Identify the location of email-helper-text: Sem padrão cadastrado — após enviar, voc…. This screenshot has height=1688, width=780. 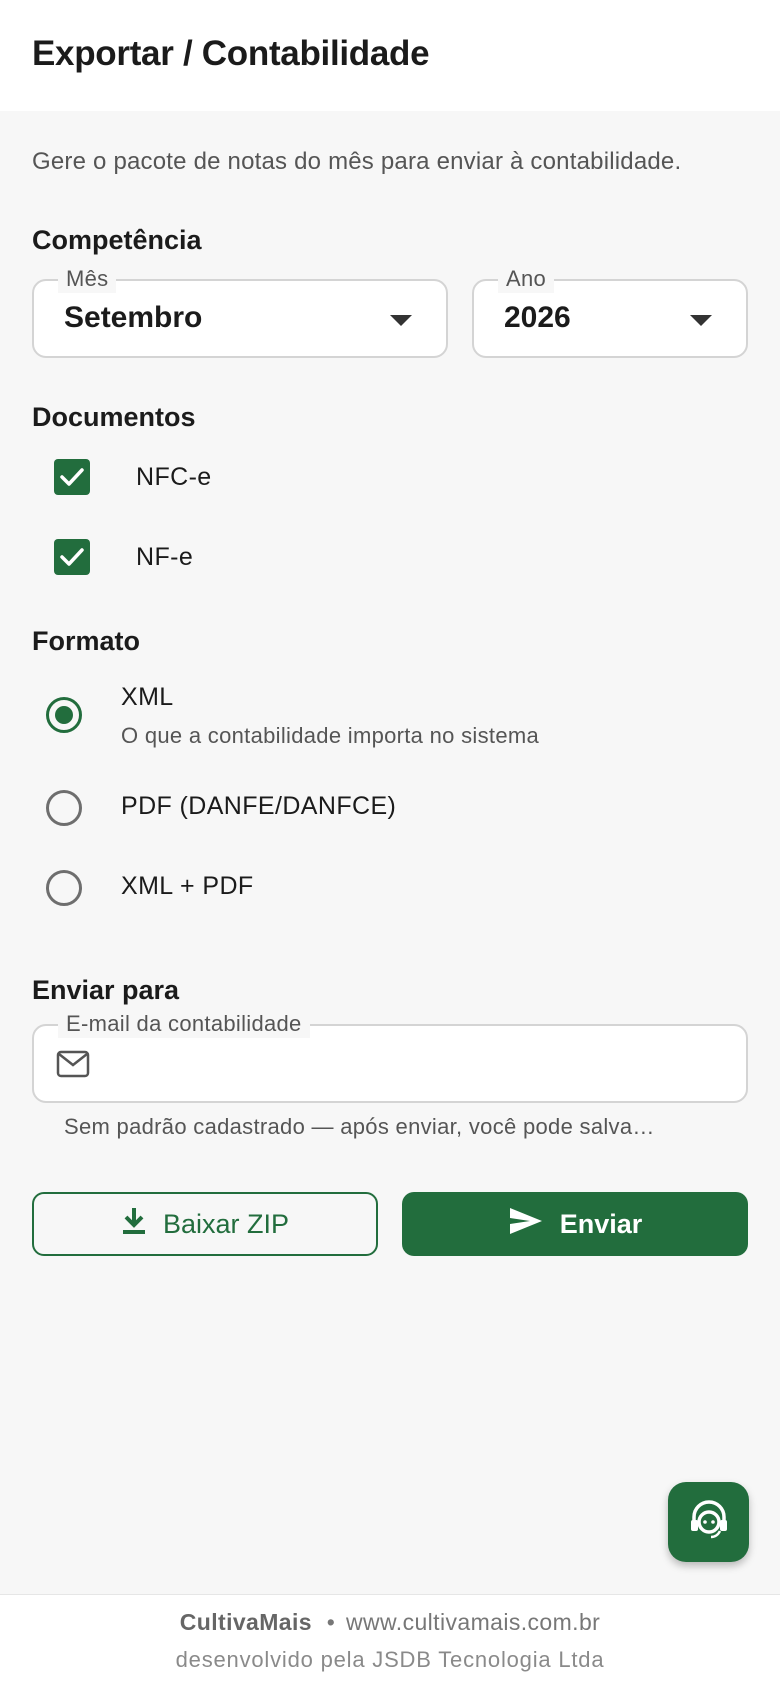
(359, 1126).